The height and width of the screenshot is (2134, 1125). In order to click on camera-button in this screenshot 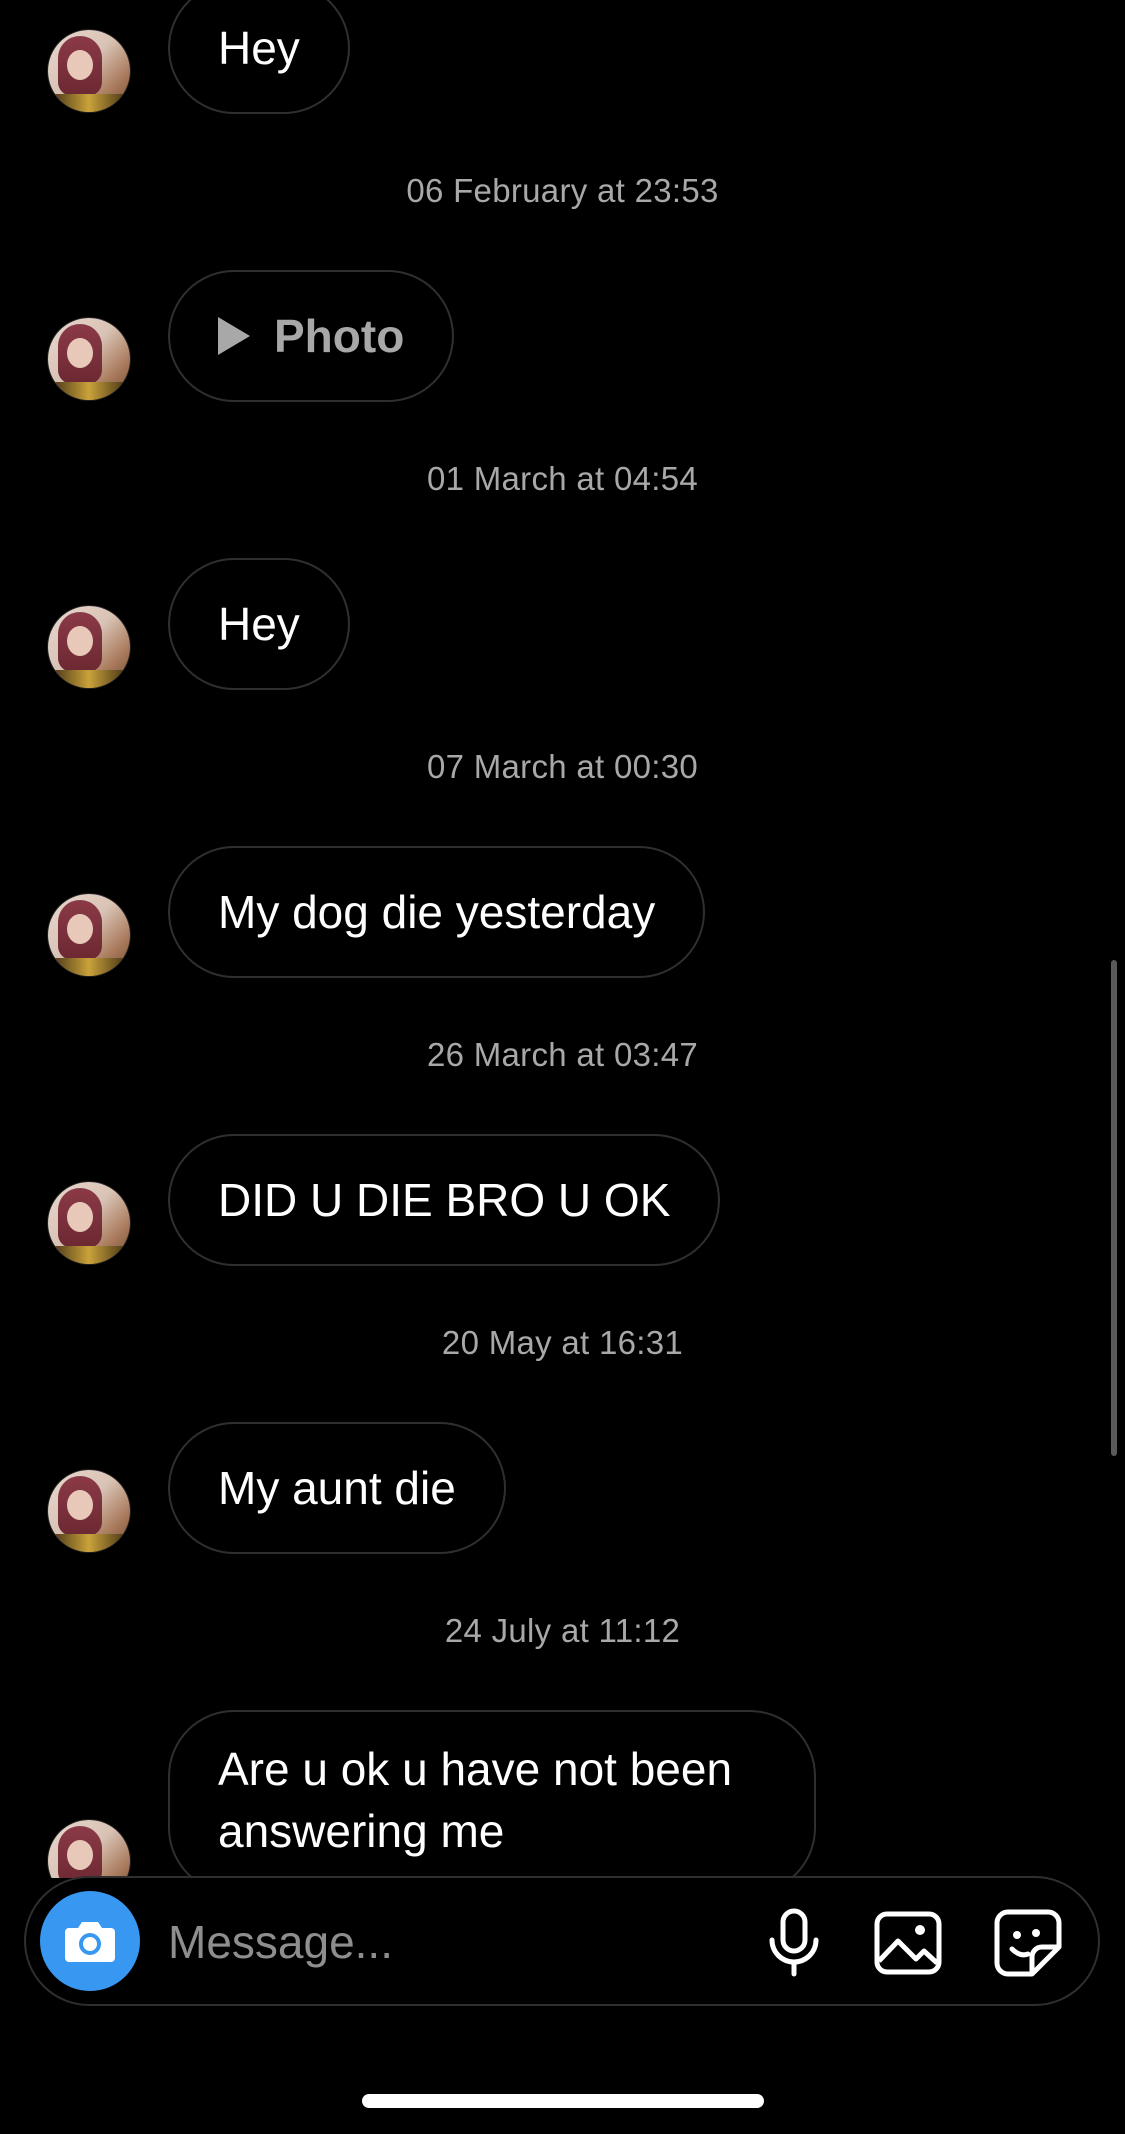, I will do `click(90, 1941)`.